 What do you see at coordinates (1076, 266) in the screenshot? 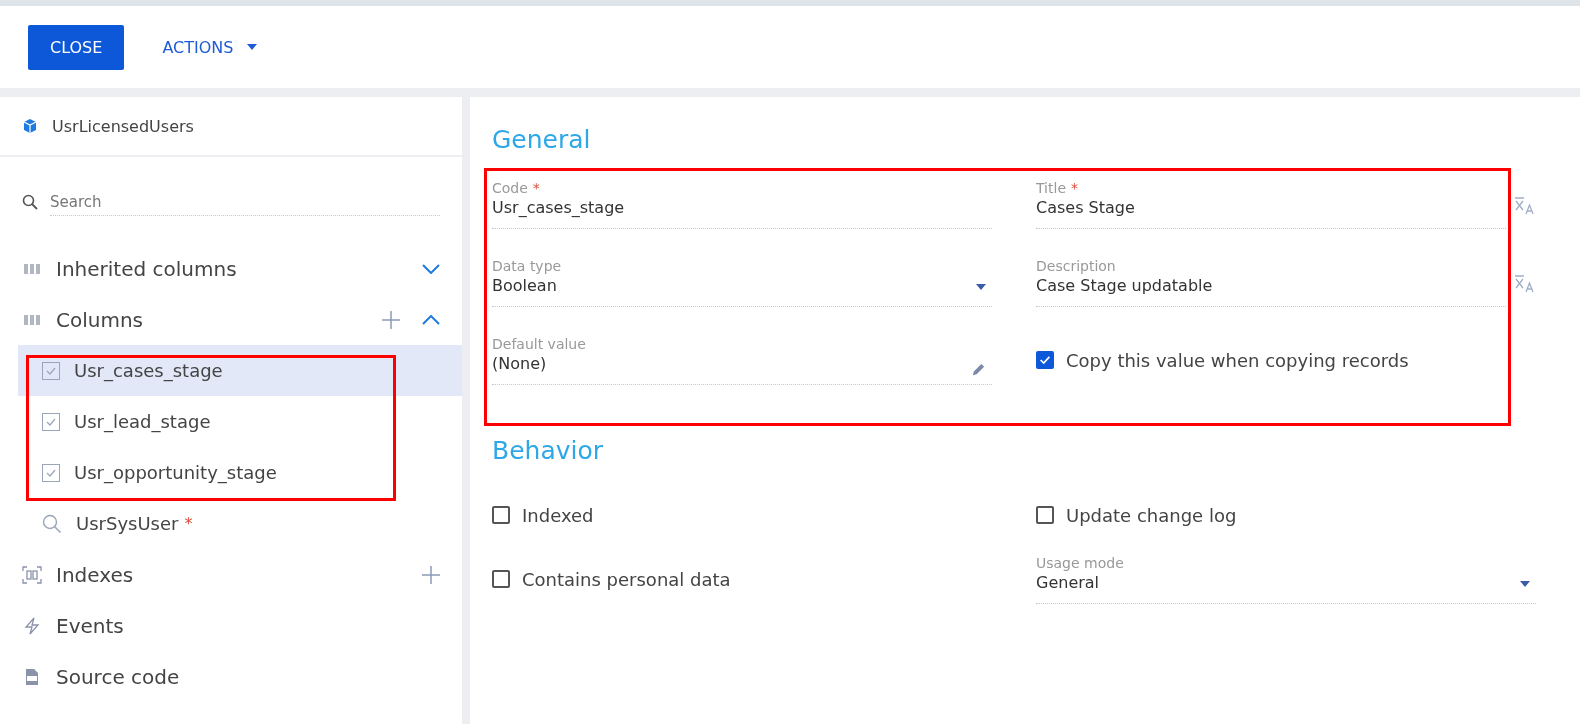
I see `field-label: Description` at bounding box center [1076, 266].